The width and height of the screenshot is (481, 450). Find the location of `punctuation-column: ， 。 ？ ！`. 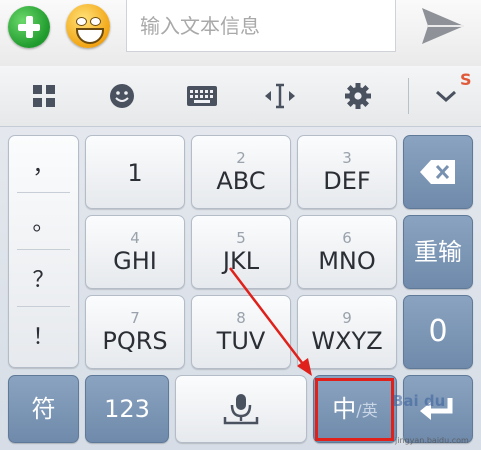

punctuation-column: ， 。 ？ ！ is located at coordinates (43, 251).